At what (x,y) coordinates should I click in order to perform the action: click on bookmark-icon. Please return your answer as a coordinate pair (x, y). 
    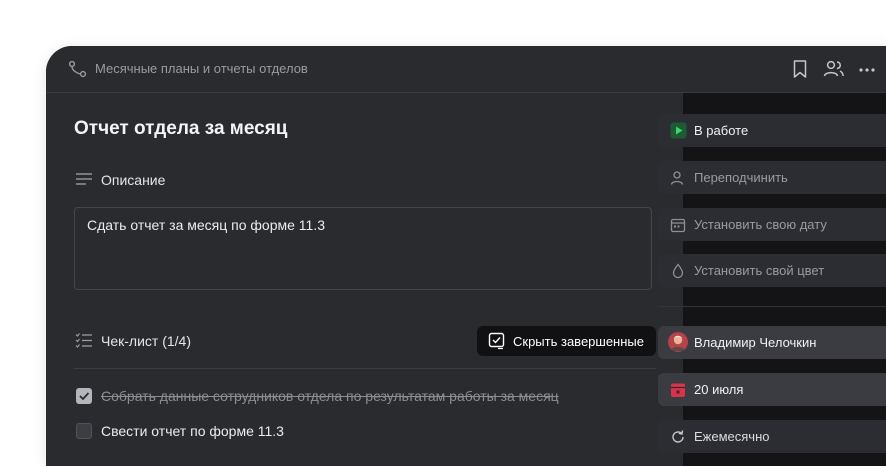
    Looking at the image, I should click on (800, 71).